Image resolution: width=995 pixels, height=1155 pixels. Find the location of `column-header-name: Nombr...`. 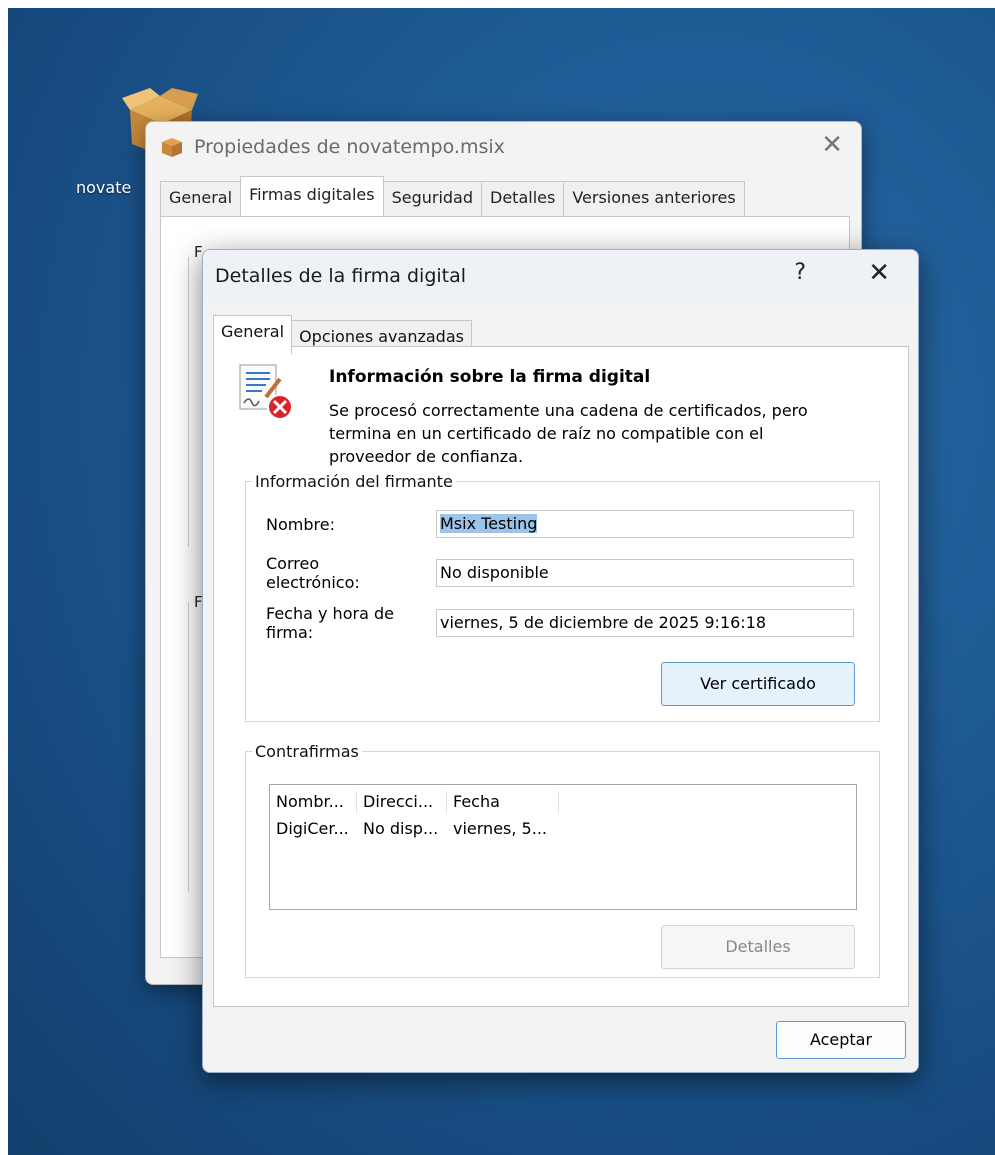

column-header-name: Nombr... is located at coordinates (313, 802).